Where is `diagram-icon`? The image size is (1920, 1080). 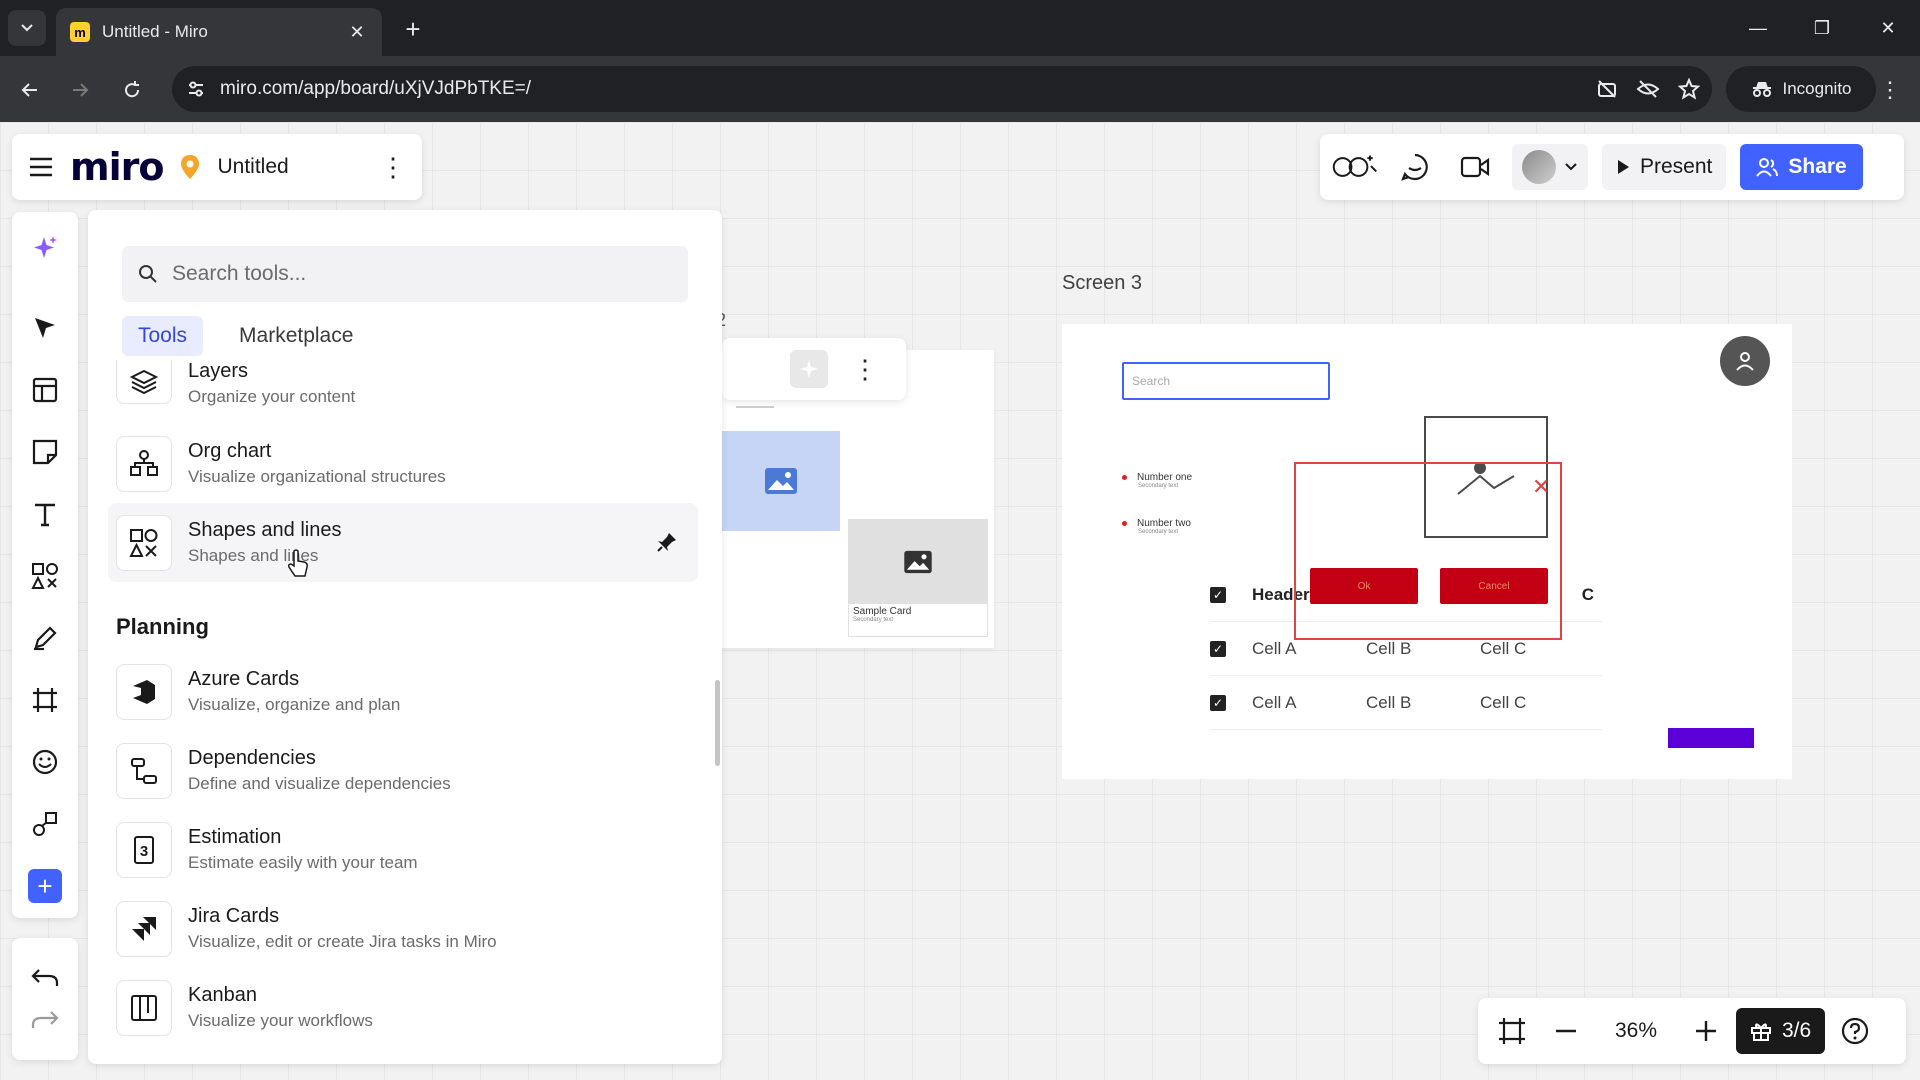
diagram-icon is located at coordinates (45, 824).